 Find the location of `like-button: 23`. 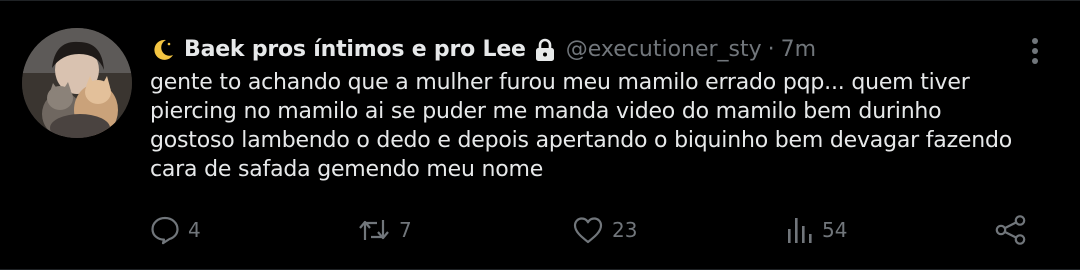

like-button: 23 is located at coordinates (604, 230).